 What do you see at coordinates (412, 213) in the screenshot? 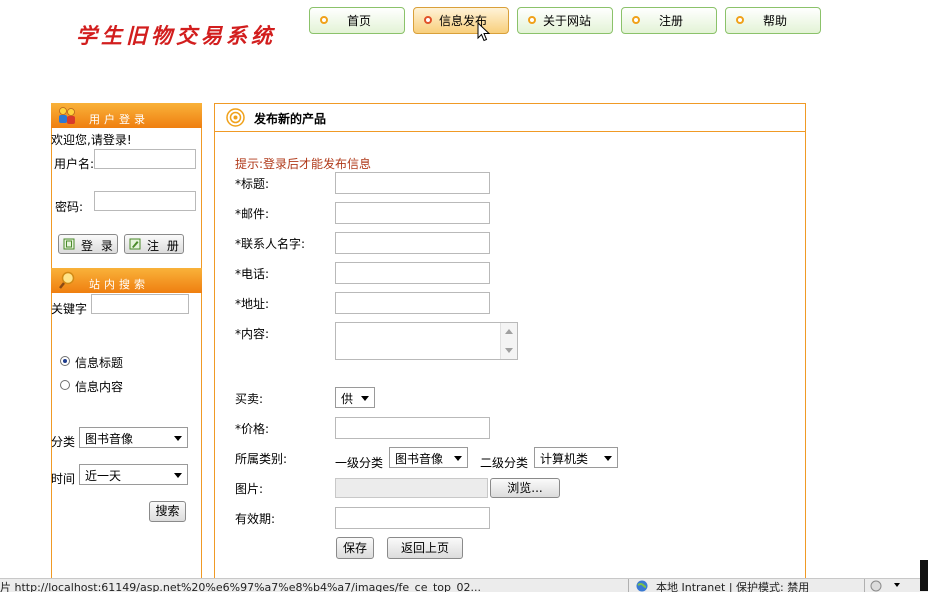
I see `email-input` at bounding box center [412, 213].